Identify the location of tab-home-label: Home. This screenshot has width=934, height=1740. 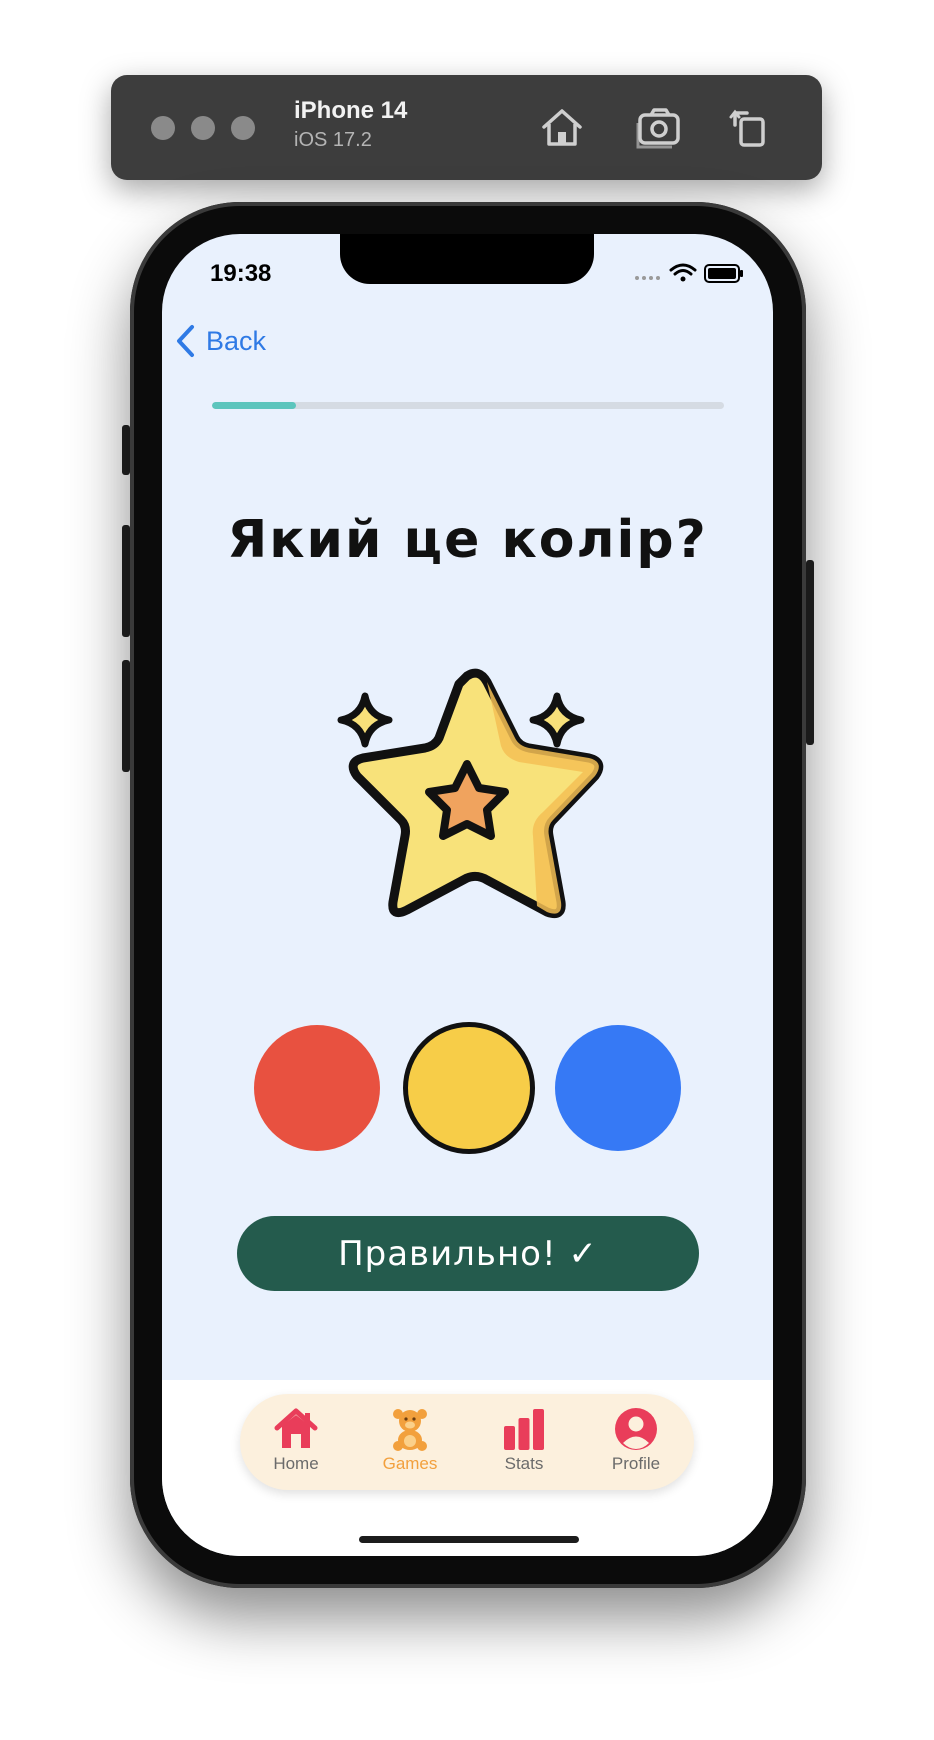
(296, 1463).